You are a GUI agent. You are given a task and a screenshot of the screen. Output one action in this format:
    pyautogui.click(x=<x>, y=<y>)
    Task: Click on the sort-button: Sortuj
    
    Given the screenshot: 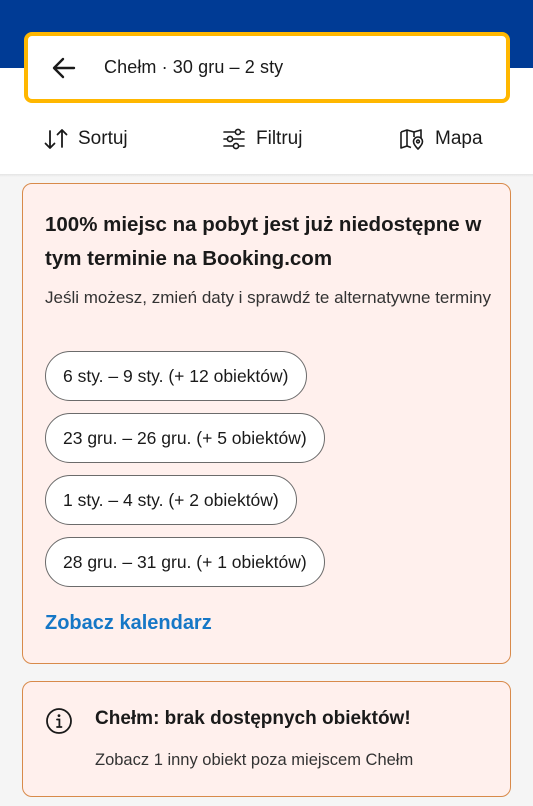 What is the action you would take?
    pyautogui.click(x=86, y=139)
    